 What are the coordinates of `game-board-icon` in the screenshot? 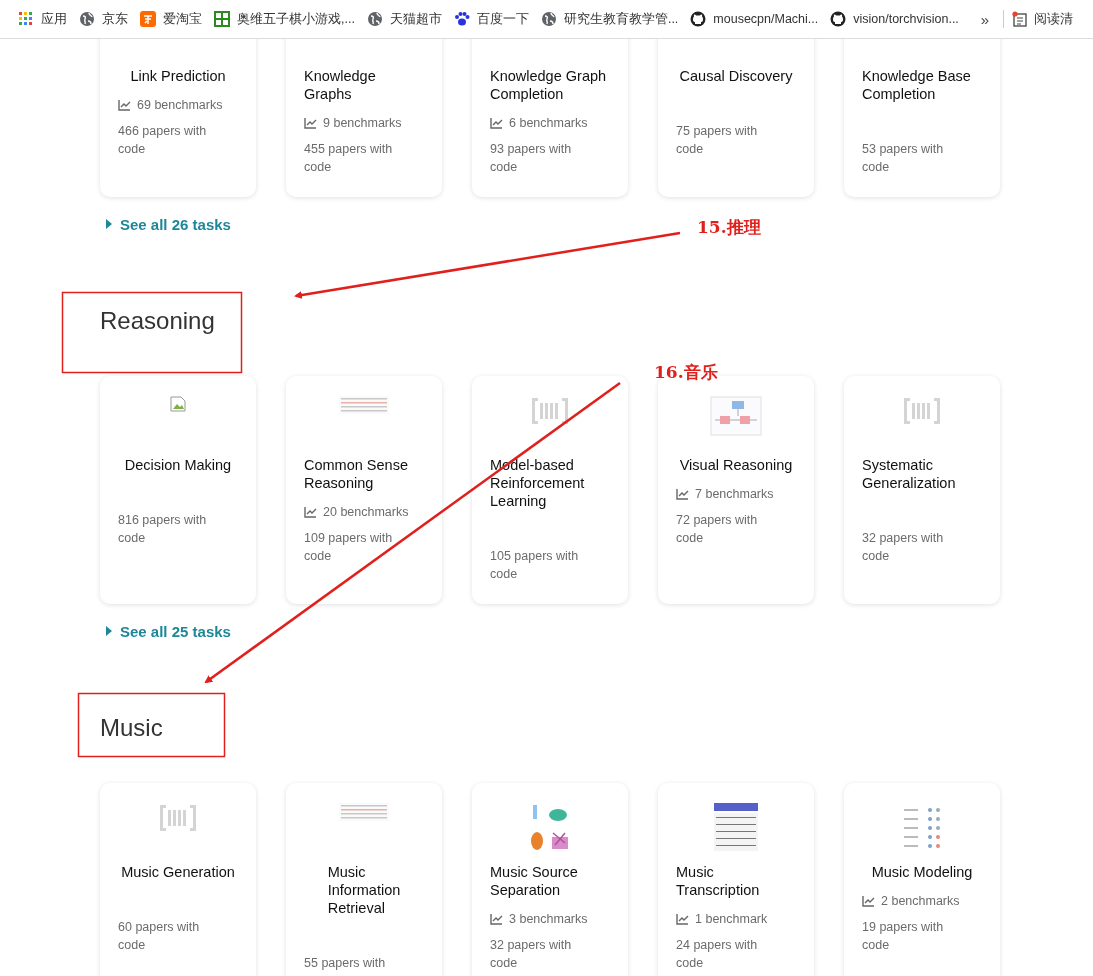 It's located at (222, 19).